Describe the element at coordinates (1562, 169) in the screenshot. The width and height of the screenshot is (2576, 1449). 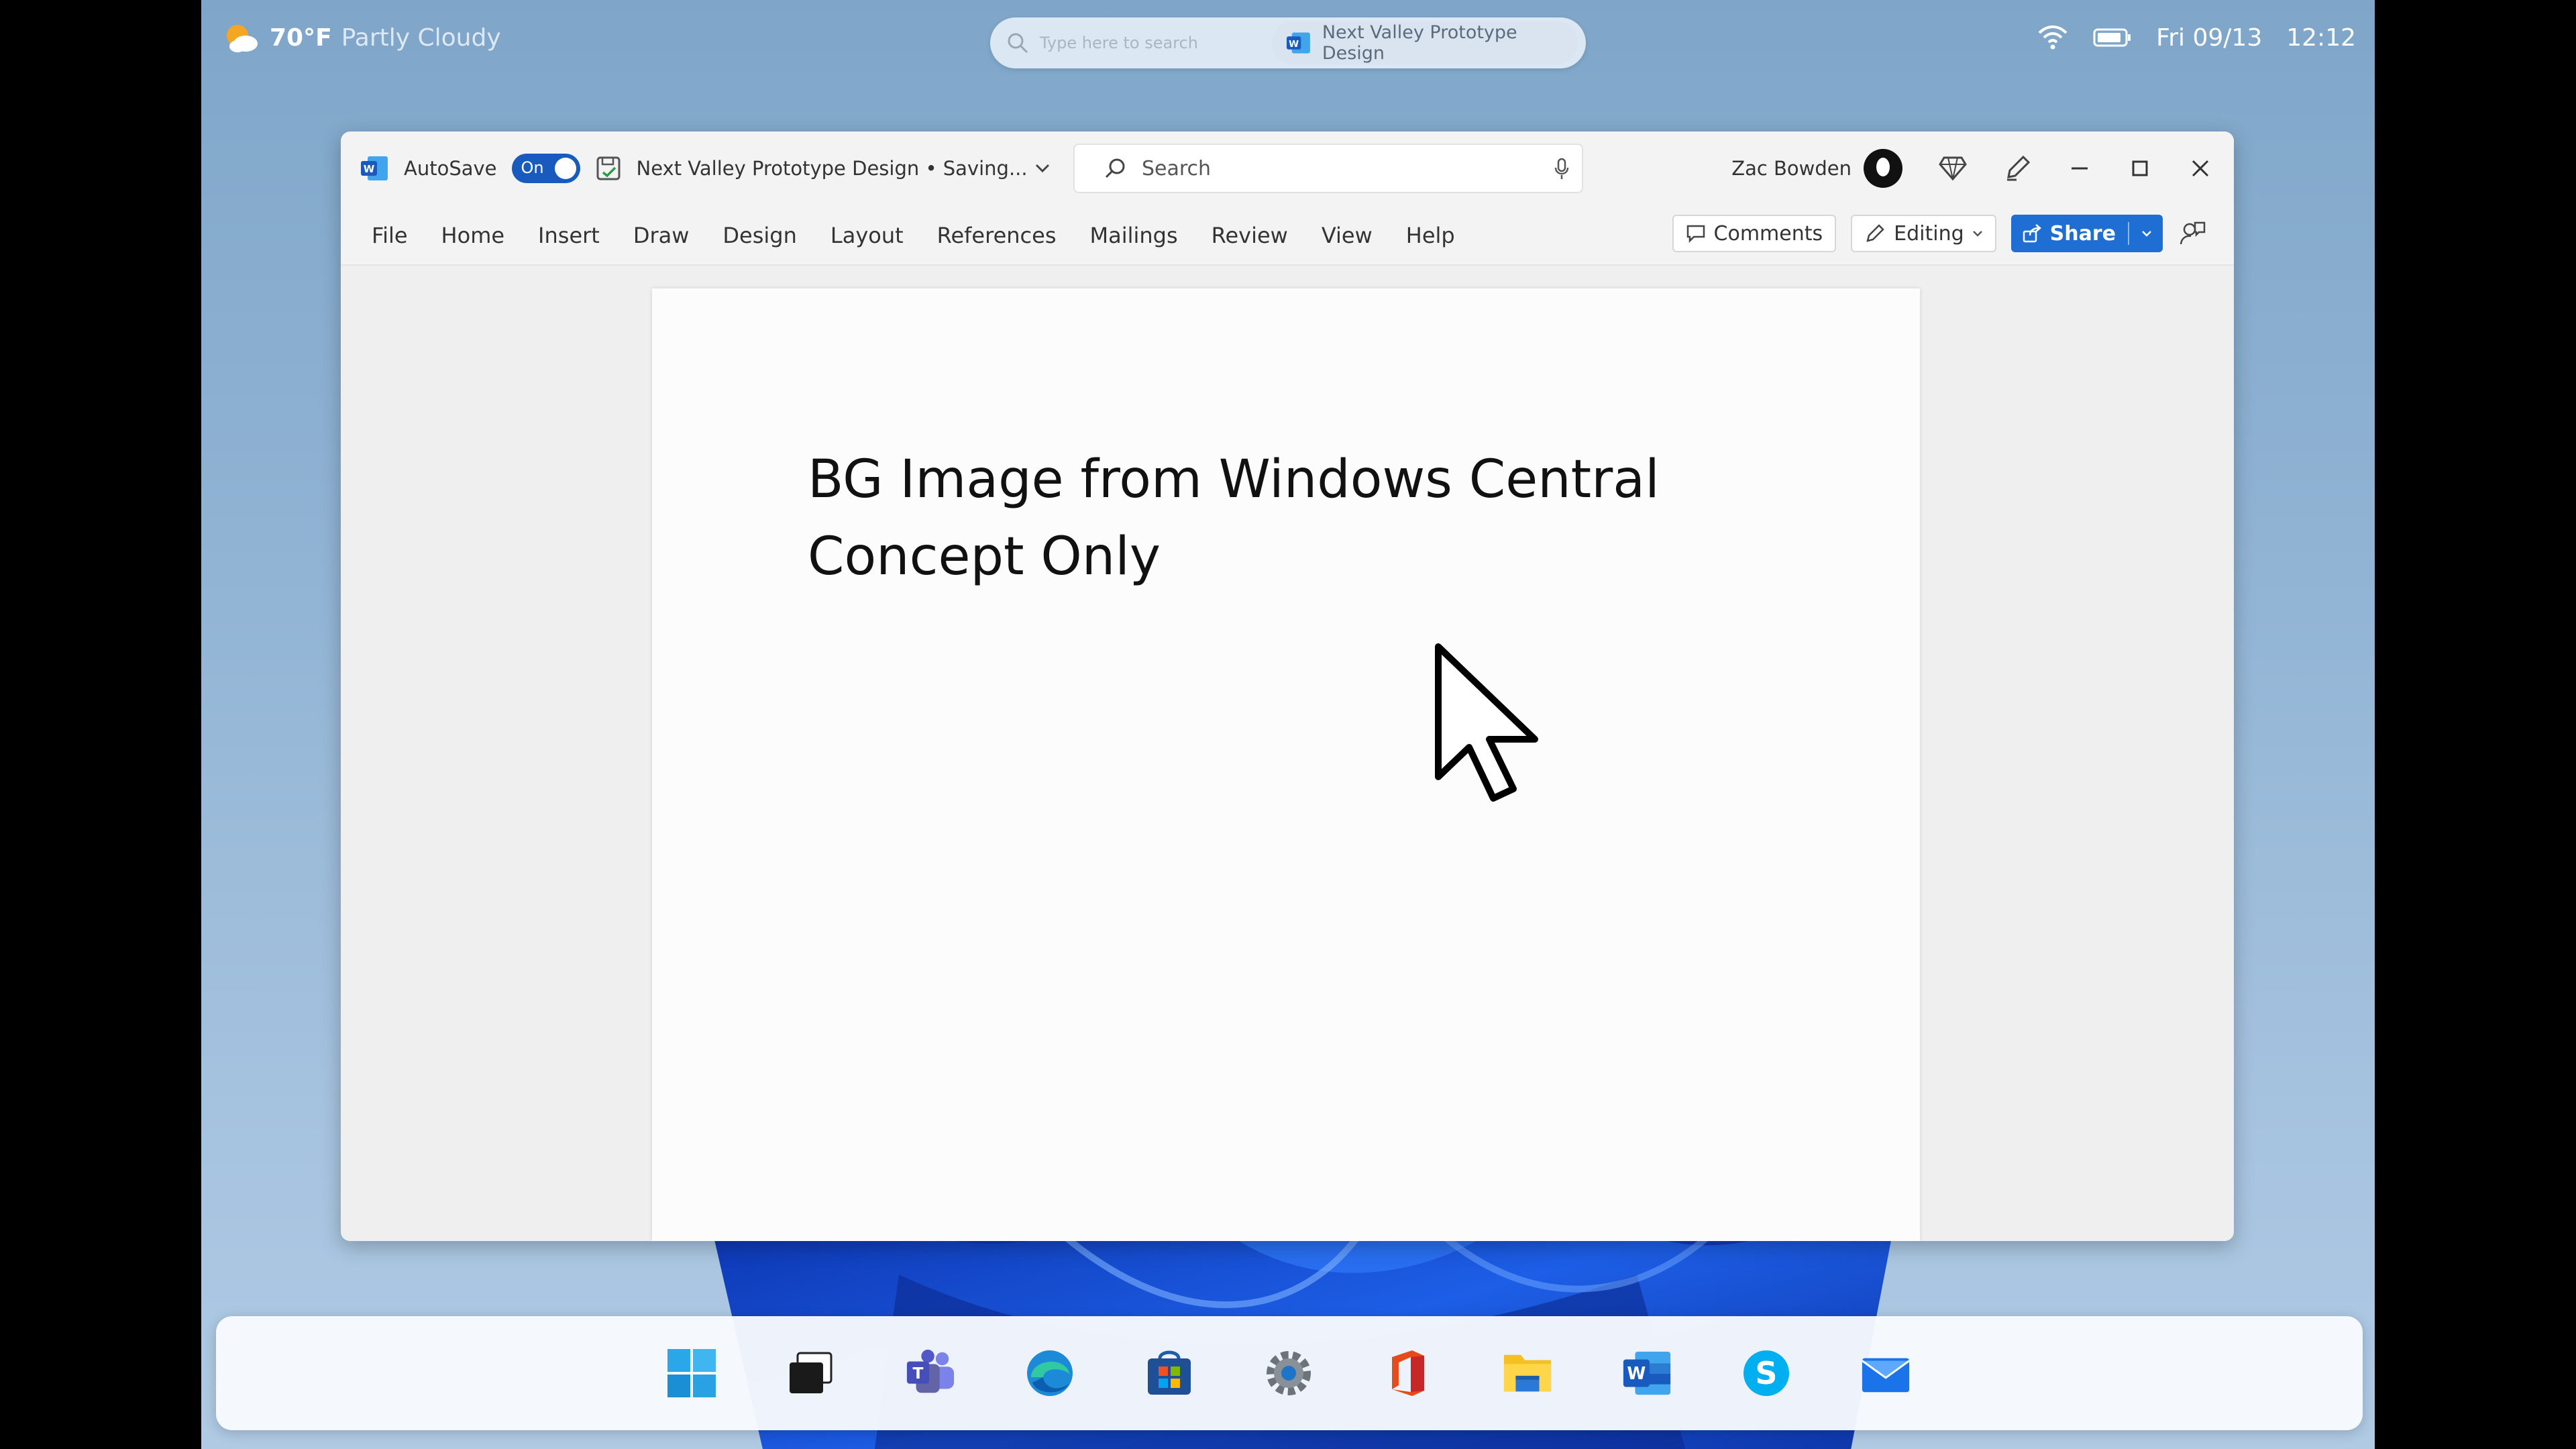
I see `microphone-icon` at that location.